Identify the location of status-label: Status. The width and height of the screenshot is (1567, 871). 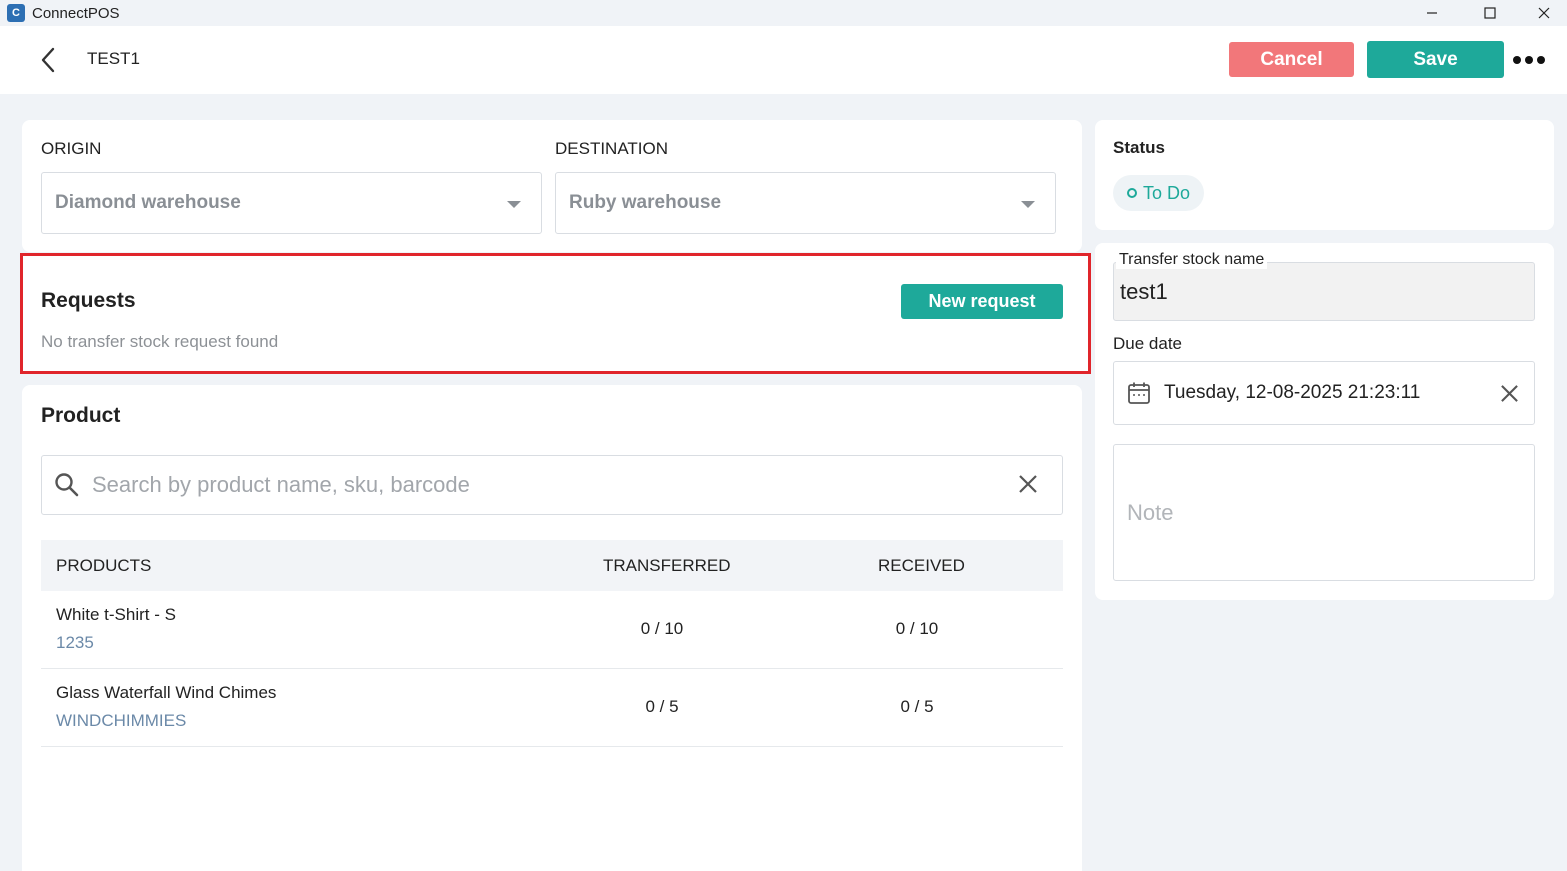
(1139, 147).